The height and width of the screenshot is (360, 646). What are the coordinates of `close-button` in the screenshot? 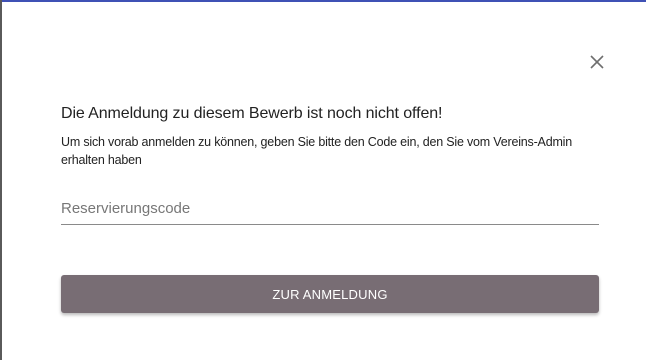 It's located at (597, 62).